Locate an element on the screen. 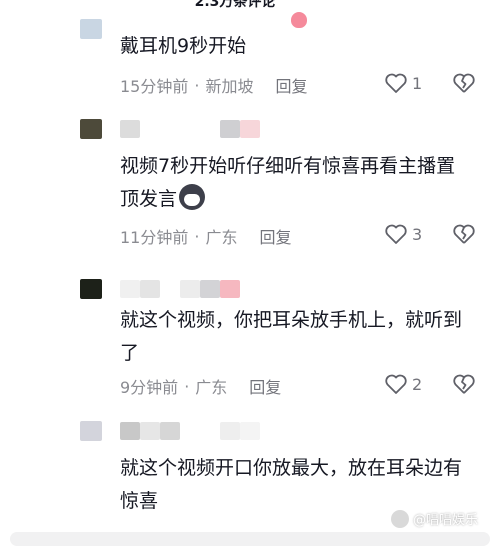 The height and width of the screenshot is (546, 500). like-button: 1 is located at coordinates (403, 83).